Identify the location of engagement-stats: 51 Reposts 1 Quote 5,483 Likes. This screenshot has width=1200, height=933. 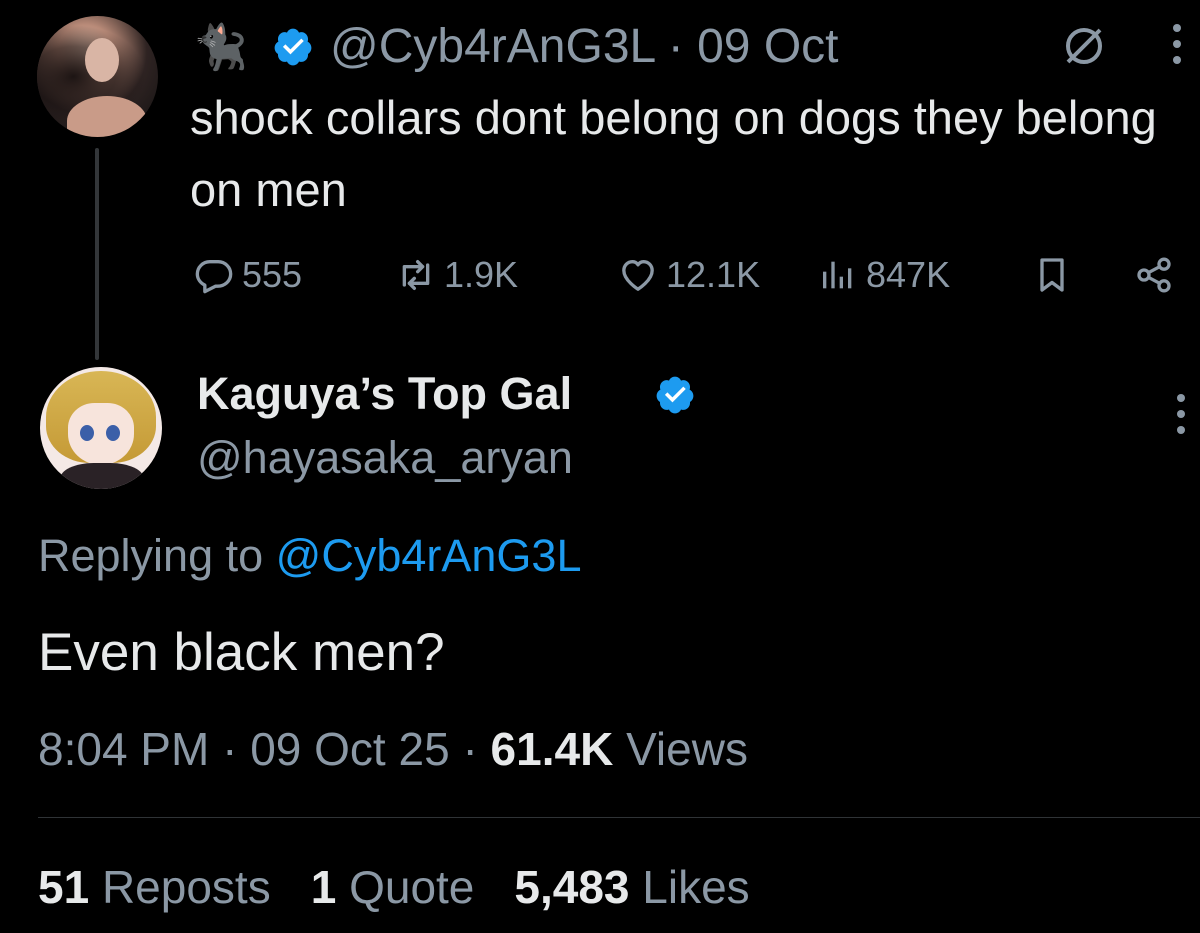
(394, 887).